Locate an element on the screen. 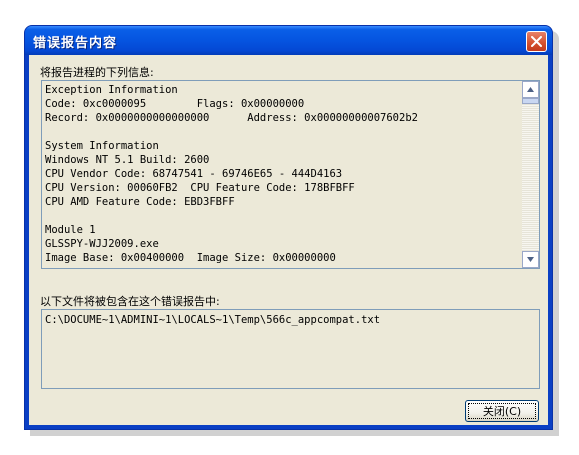 This screenshot has height=455, width=579. report-line: GLSSPY-WJJ2009.exe is located at coordinates (102, 244).